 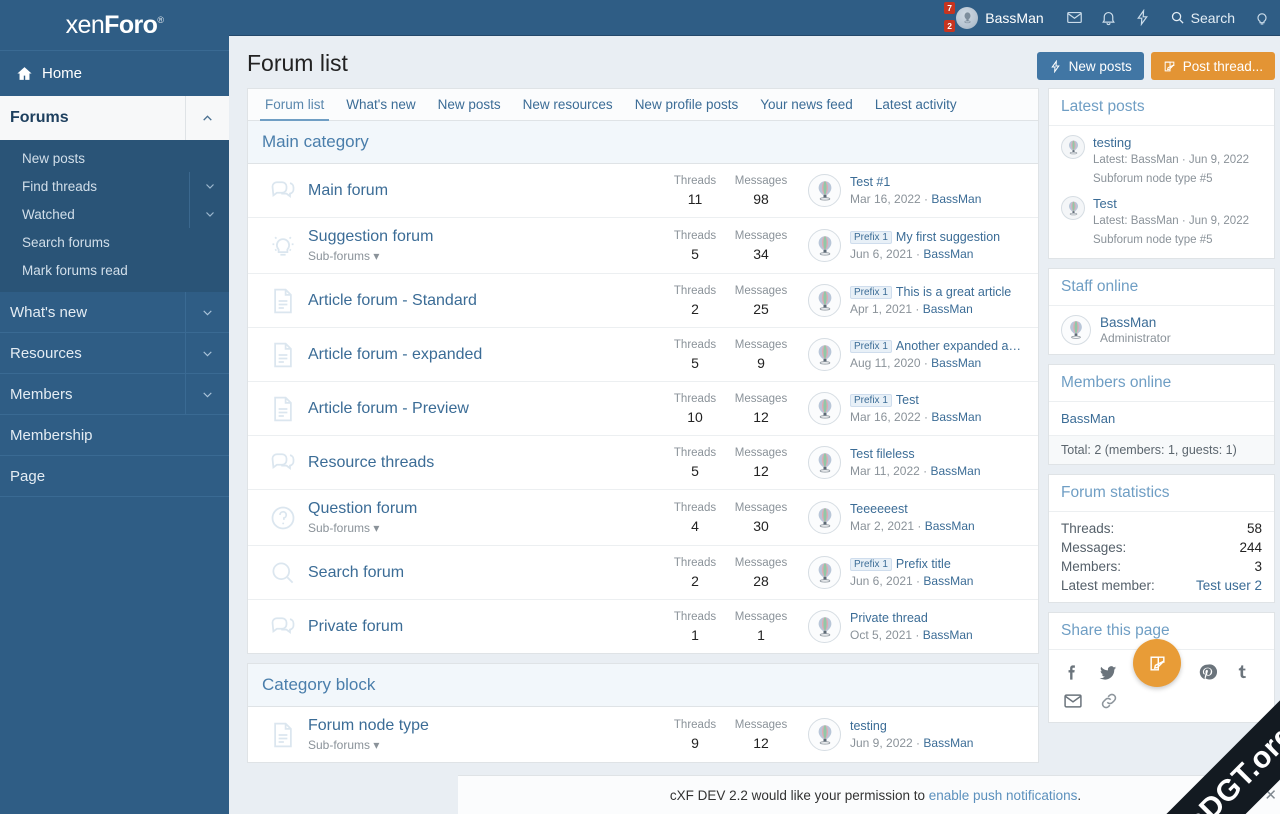 I want to click on widget-forum-statistics-title: Forum statistics, so click(x=1161, y=493).